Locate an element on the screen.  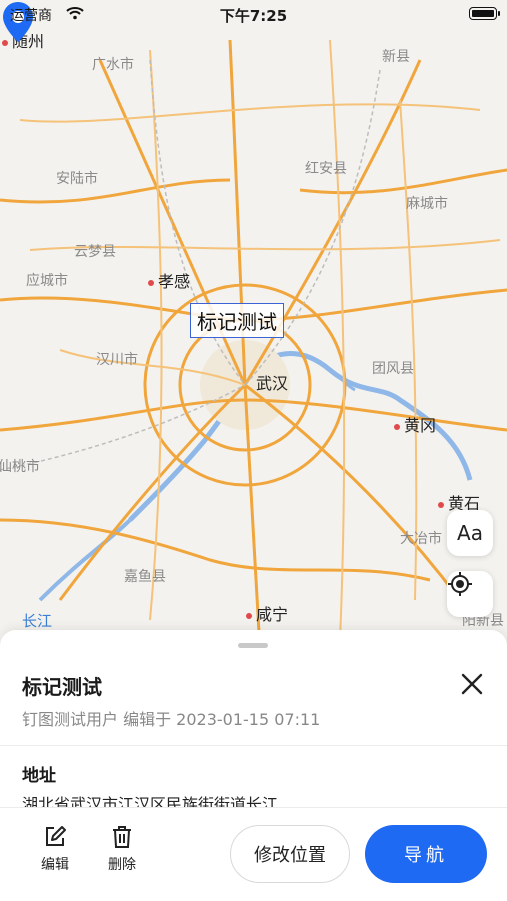
edit-label: 编辑 is located at coordinates (55, 865).